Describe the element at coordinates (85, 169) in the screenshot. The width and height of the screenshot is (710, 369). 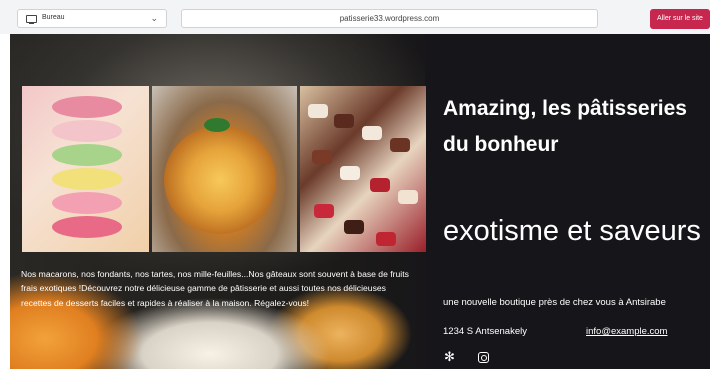
I see `macarons-photo` at that location.